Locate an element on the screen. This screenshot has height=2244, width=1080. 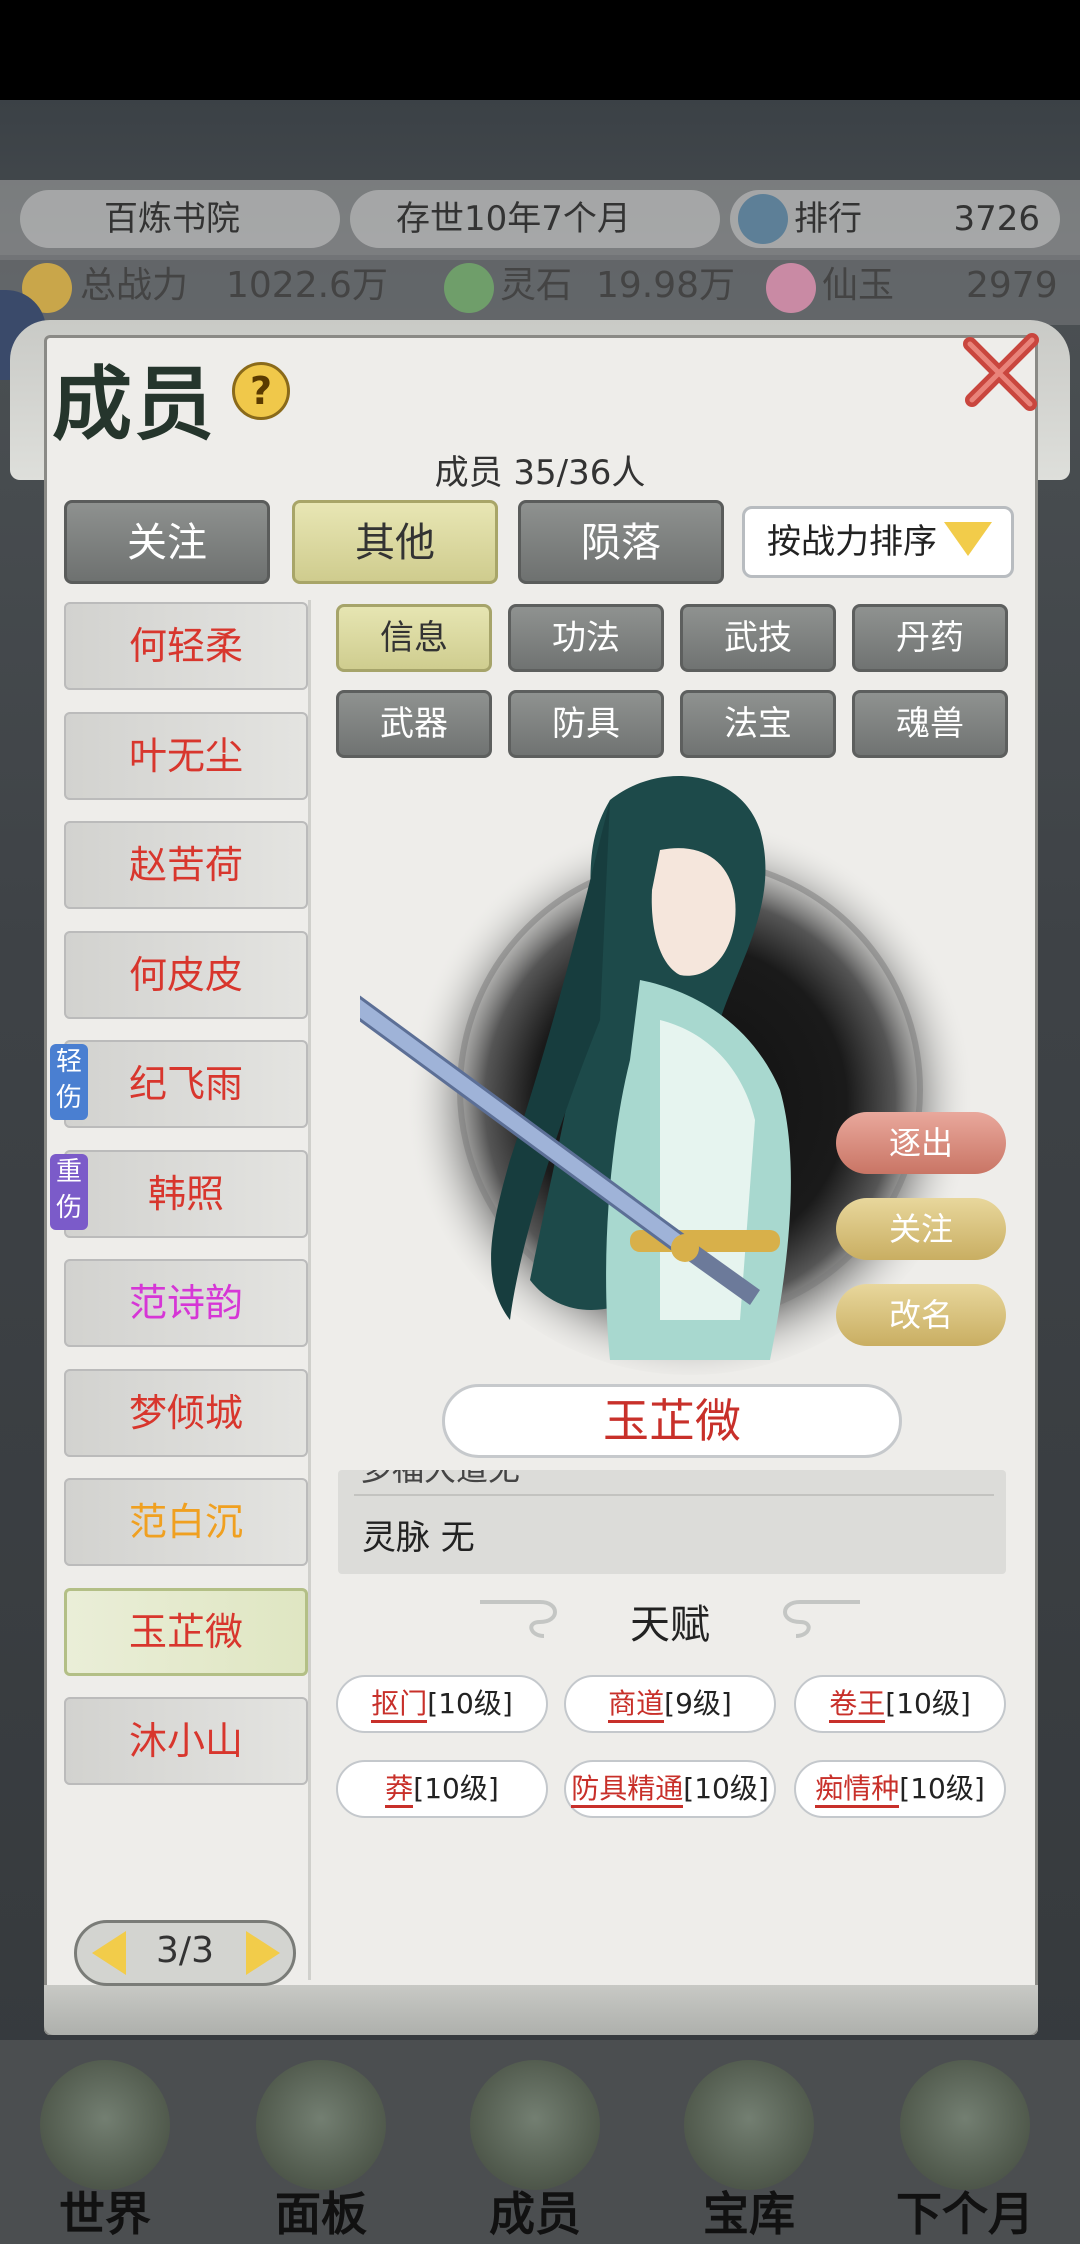
world-icon is located at coordinates (105, 2125).